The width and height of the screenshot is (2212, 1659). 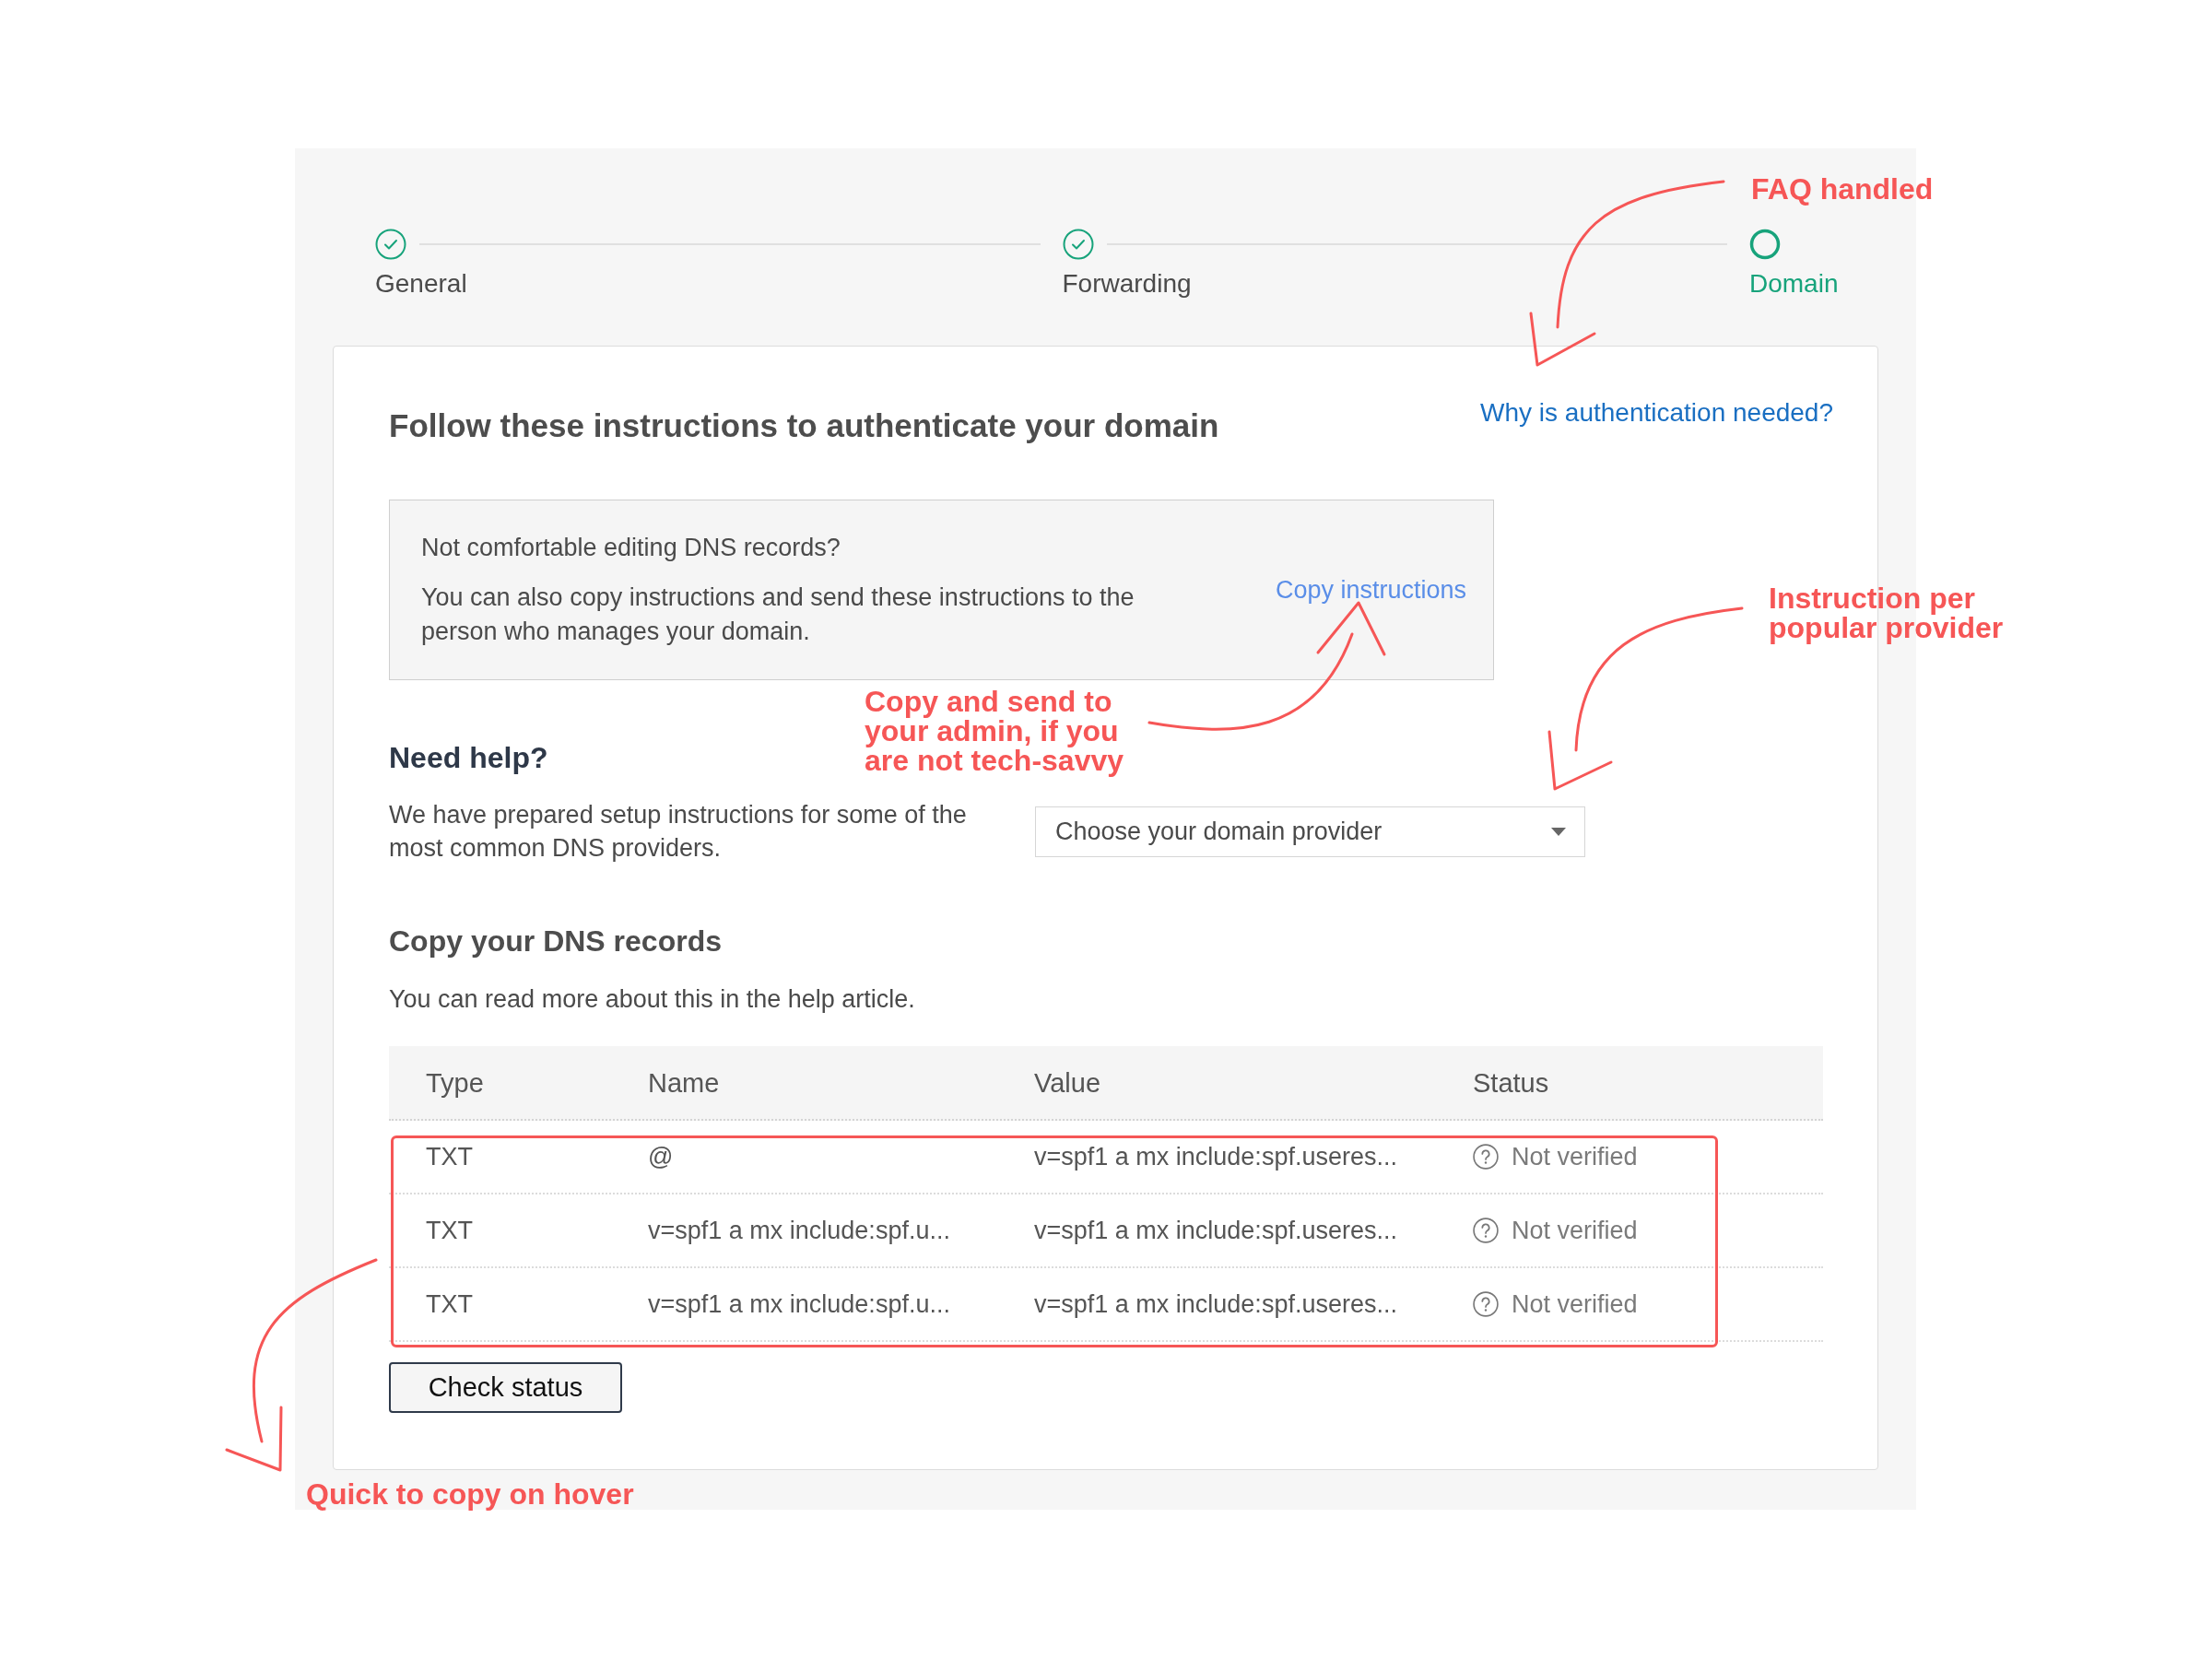 What do you see at coordinates (1310, 831) in the screenshot?
I see `provider-dropdown: Choose your domain provider` at bounding box center [1310, 831].